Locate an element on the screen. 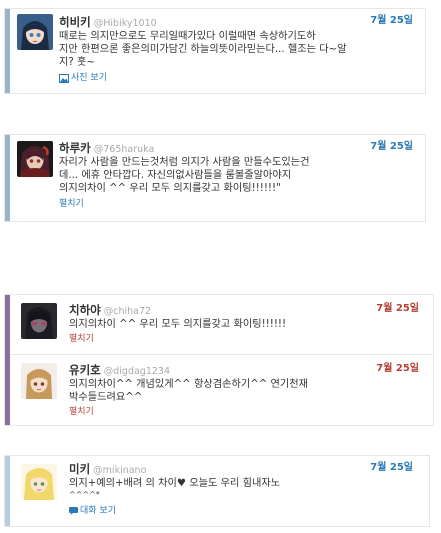 This screenshot has width=441, height=533. display-name: 하루카 is located at coordinates (75, 148).